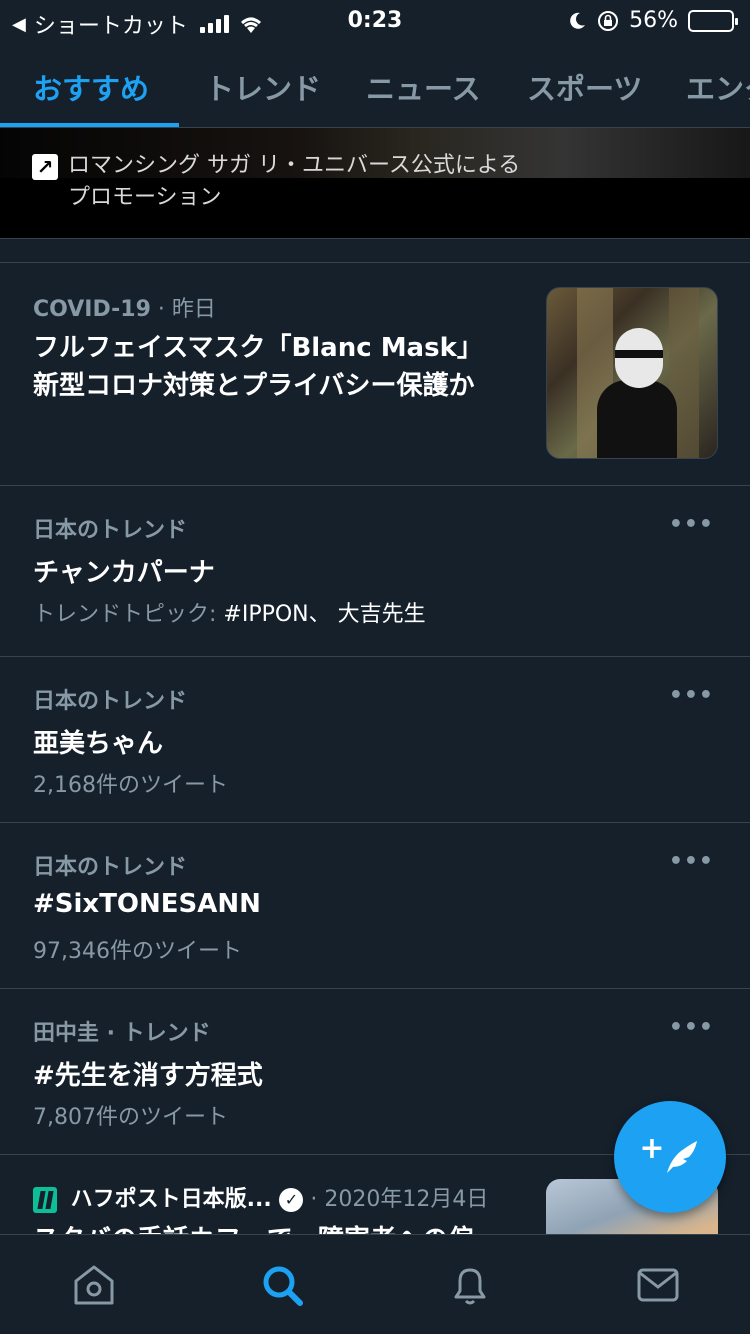 The height and width of the screenshot is (1334, 750). What do you see at coordinates (282, 1285) in the screenshot?
I see `search-icon` at bounding box center [282, 1285].